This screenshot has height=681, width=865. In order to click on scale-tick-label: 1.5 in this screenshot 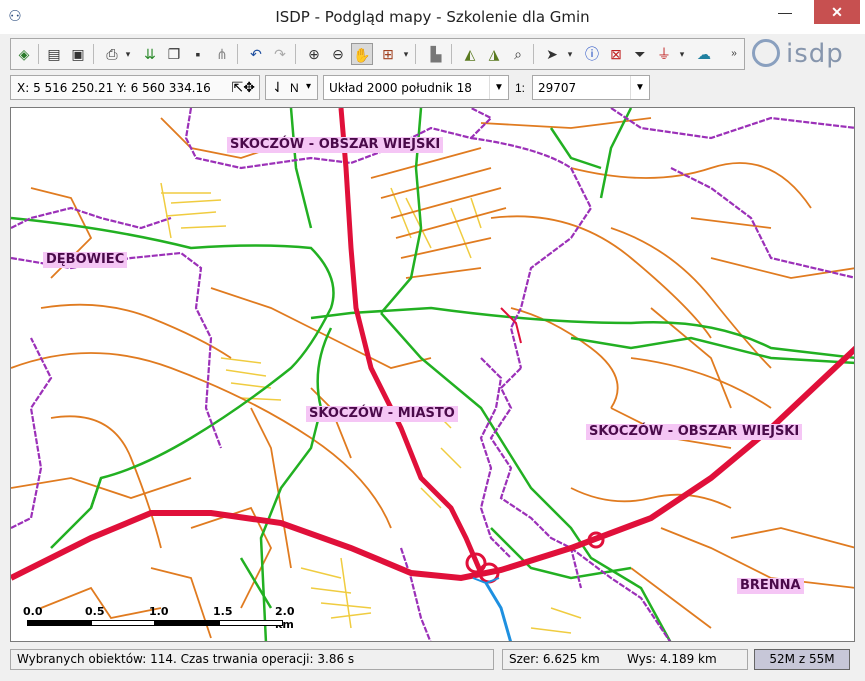, I will do `click(223, 611)`.